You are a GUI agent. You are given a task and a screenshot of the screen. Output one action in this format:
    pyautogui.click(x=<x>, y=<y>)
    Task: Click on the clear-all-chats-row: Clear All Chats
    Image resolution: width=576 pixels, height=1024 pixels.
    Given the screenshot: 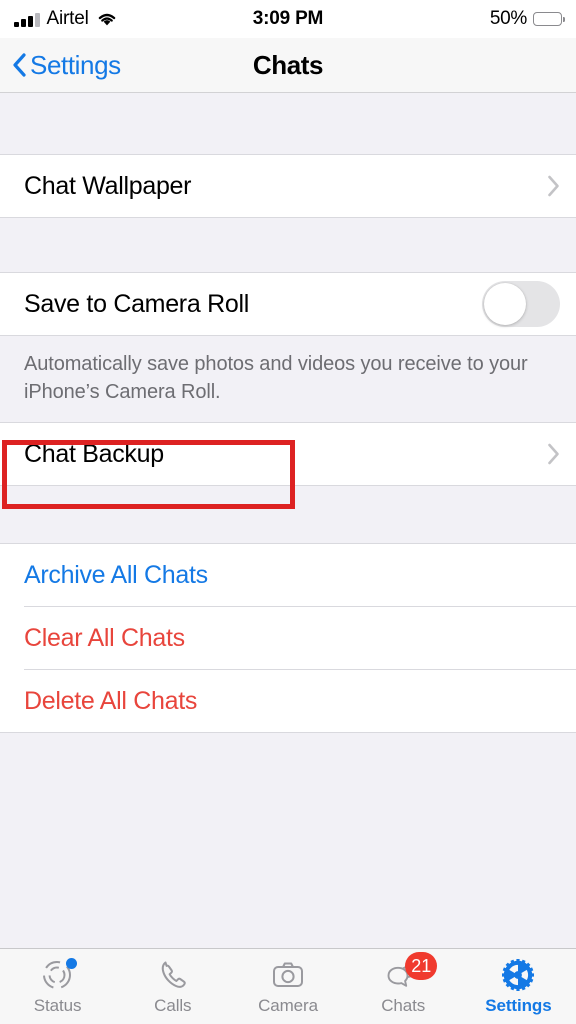 What is the action you would take?
    pyautogui.click(x=288, y=638)
    